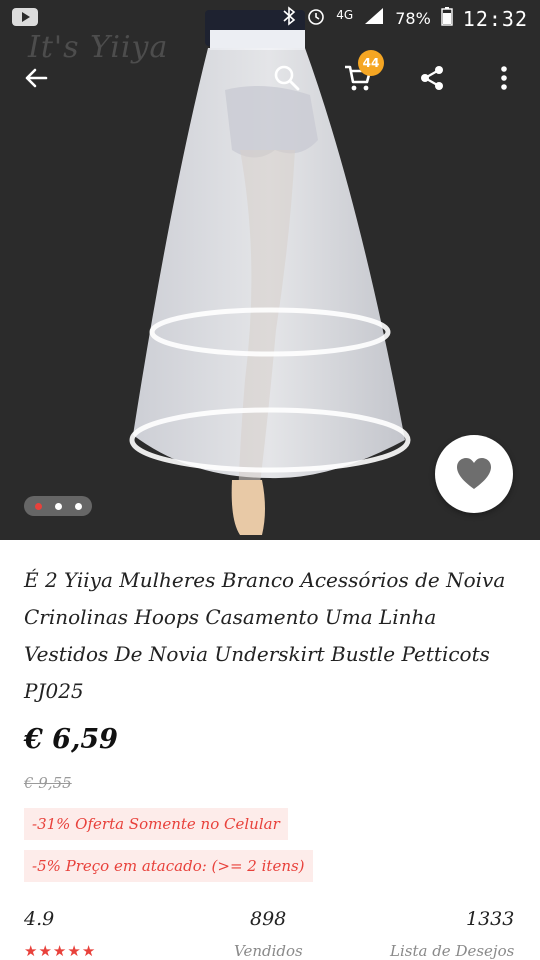  Describe the element at coordinates (490, 919) in the screenshot. I see `wishlist-count: 1333` at that location.